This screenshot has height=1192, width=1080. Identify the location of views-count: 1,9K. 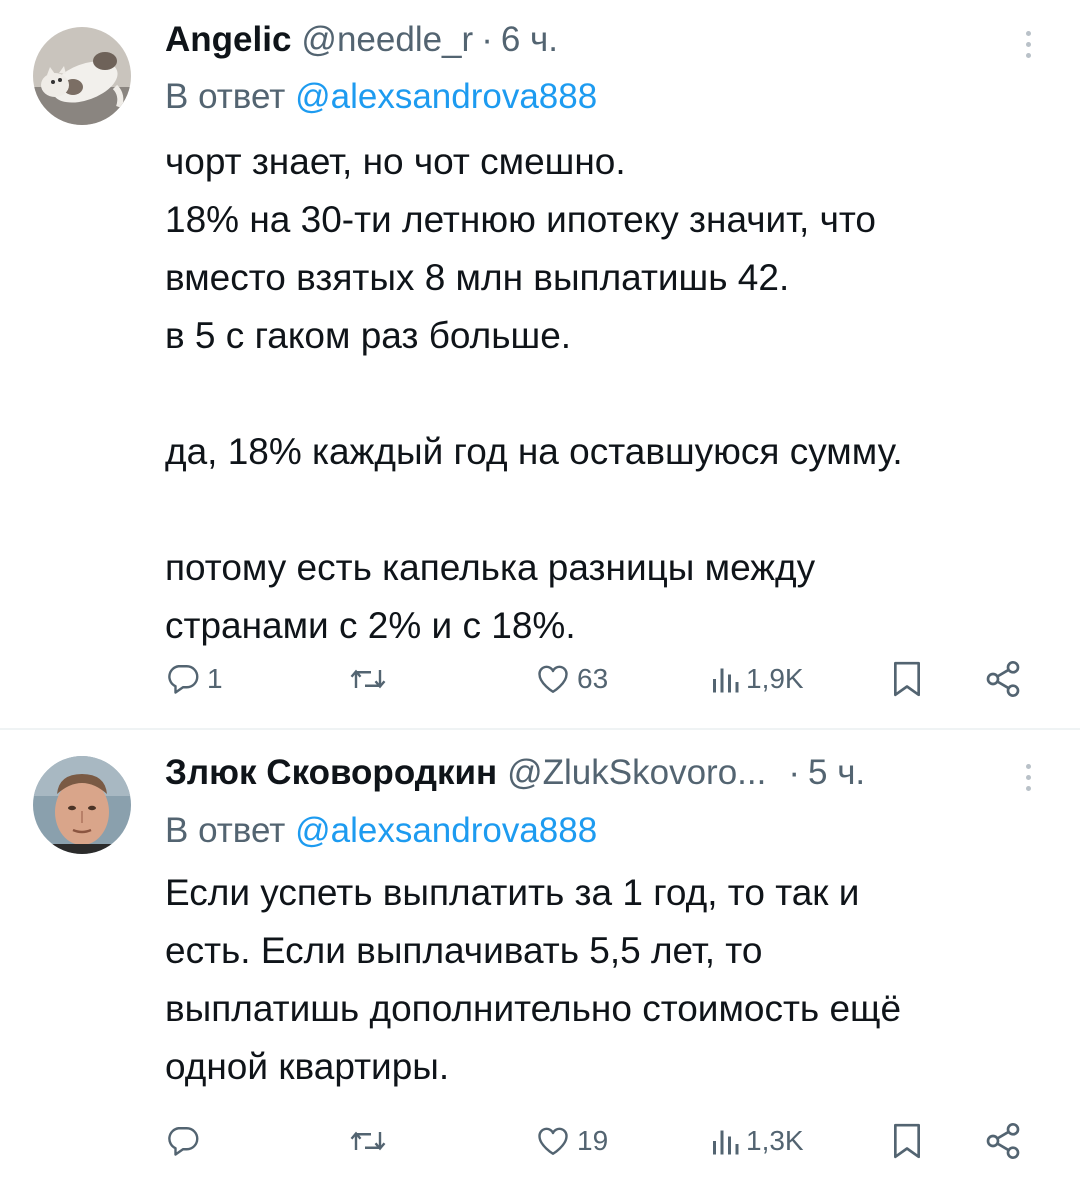
(775, 678).